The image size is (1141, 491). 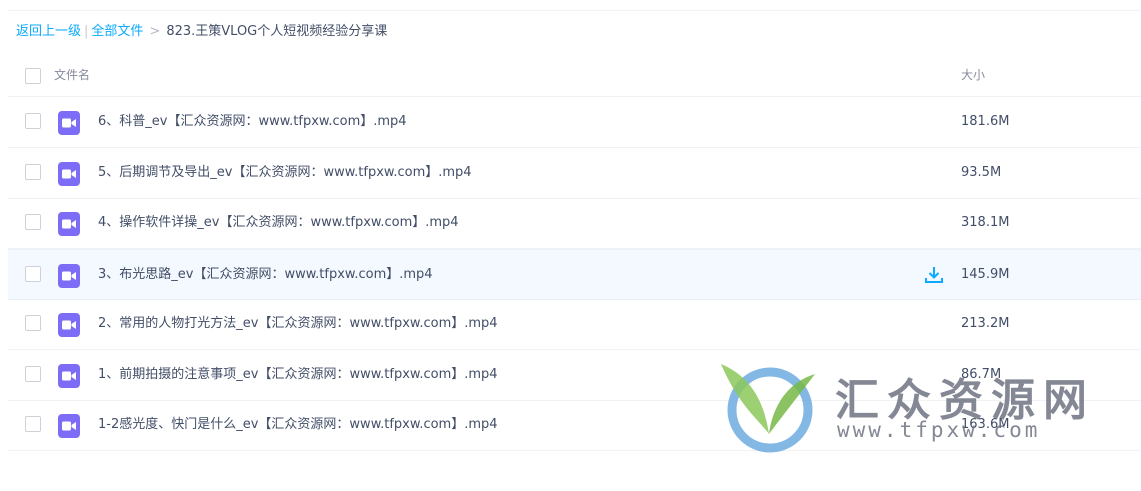 I want to click on file-name: 1、前期拍摄的注意事项_ev【汇众资源网：www.tfpxw.com】.mp4, so click(x=298, y=375).